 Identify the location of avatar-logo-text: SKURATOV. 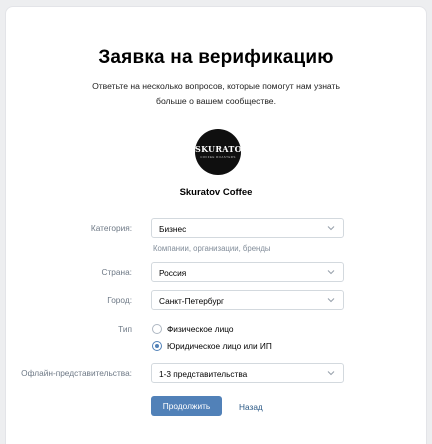
(218, 149).